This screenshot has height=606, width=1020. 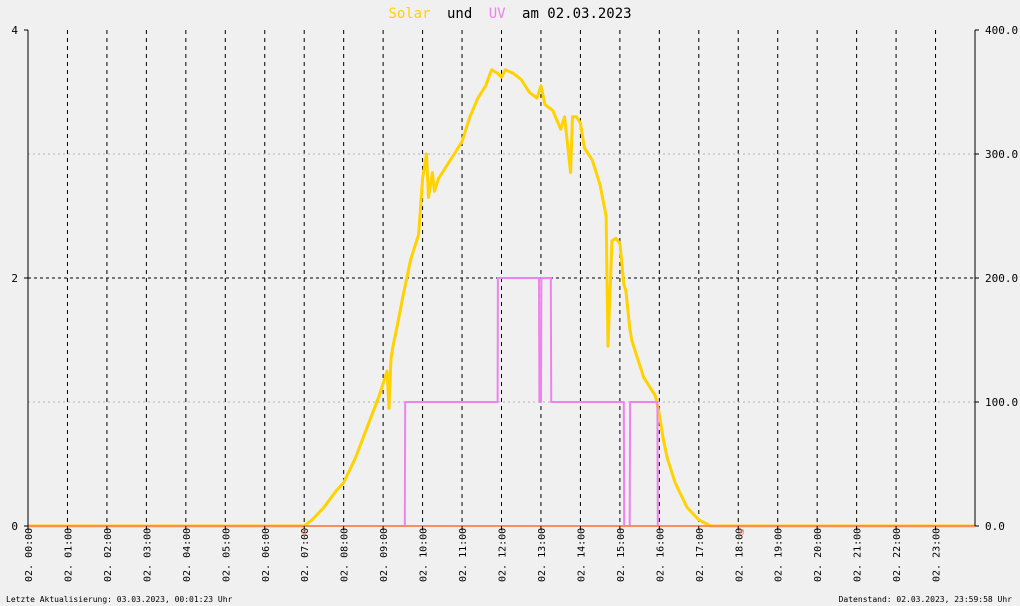 What do you see at coordinates (858, 555) in the screenshot?
I see `x-tick-label: 02. 21:00` at bounding box center [858, 555].